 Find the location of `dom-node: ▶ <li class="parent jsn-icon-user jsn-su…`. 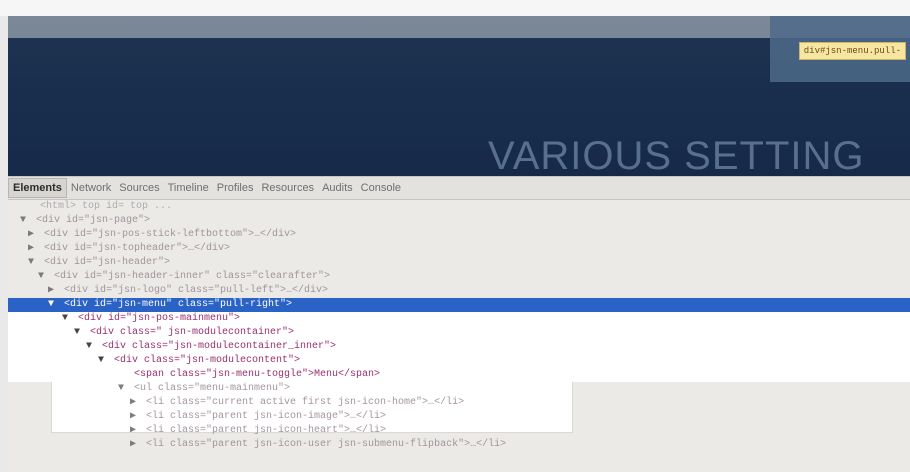

dom-node: ▶ <li class="parent jsn-icon-user jsn-su… is located at coordinates (459, 445).